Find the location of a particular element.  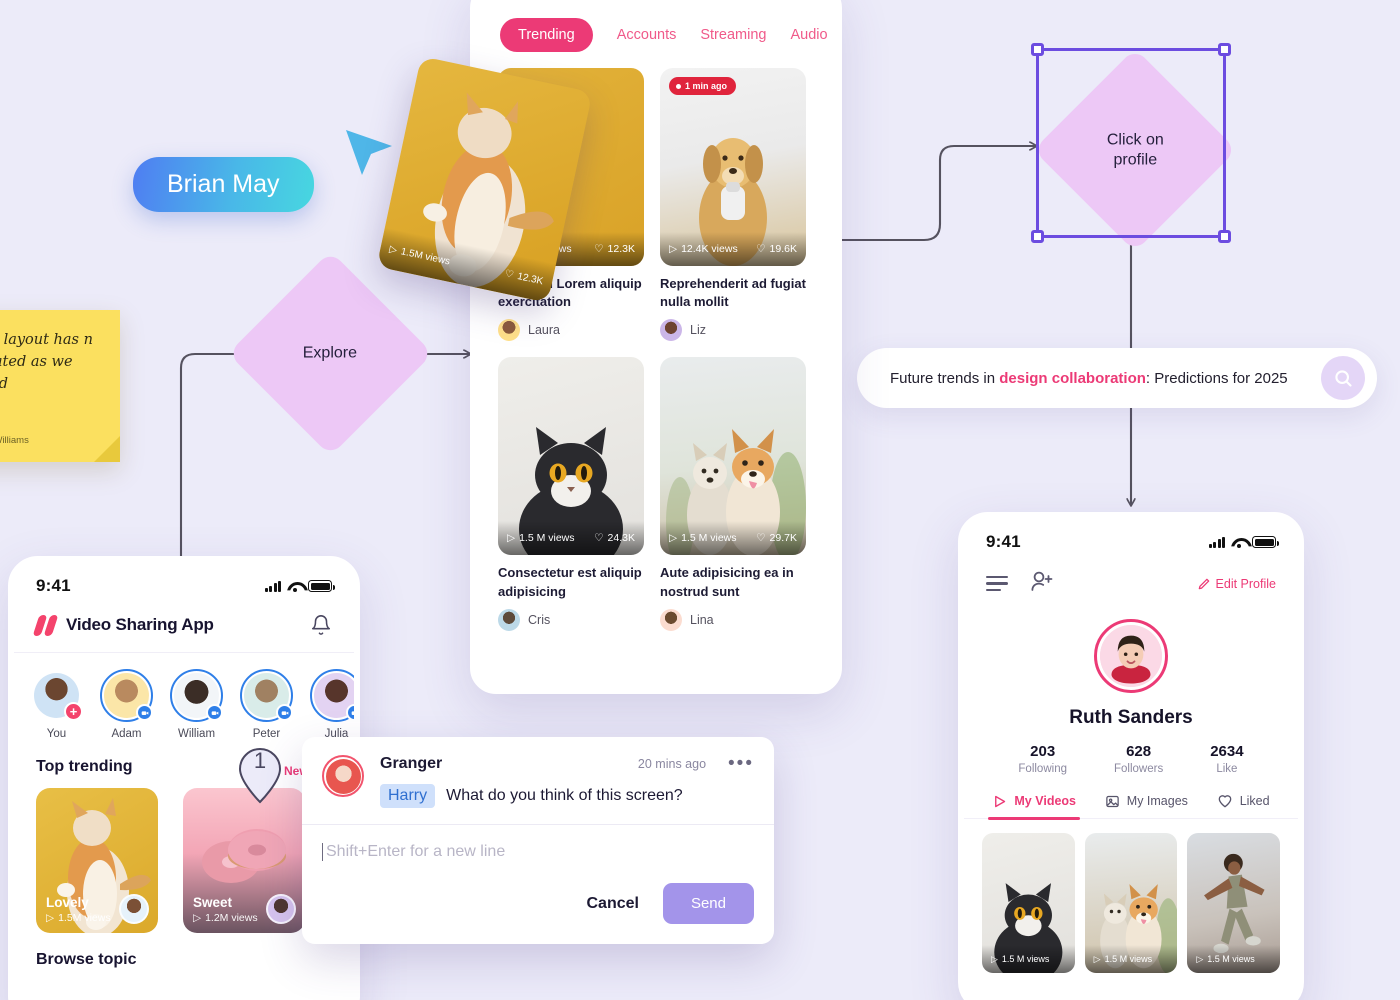

stat-followers: 628 Followers is located at coordinates (1138, 759).